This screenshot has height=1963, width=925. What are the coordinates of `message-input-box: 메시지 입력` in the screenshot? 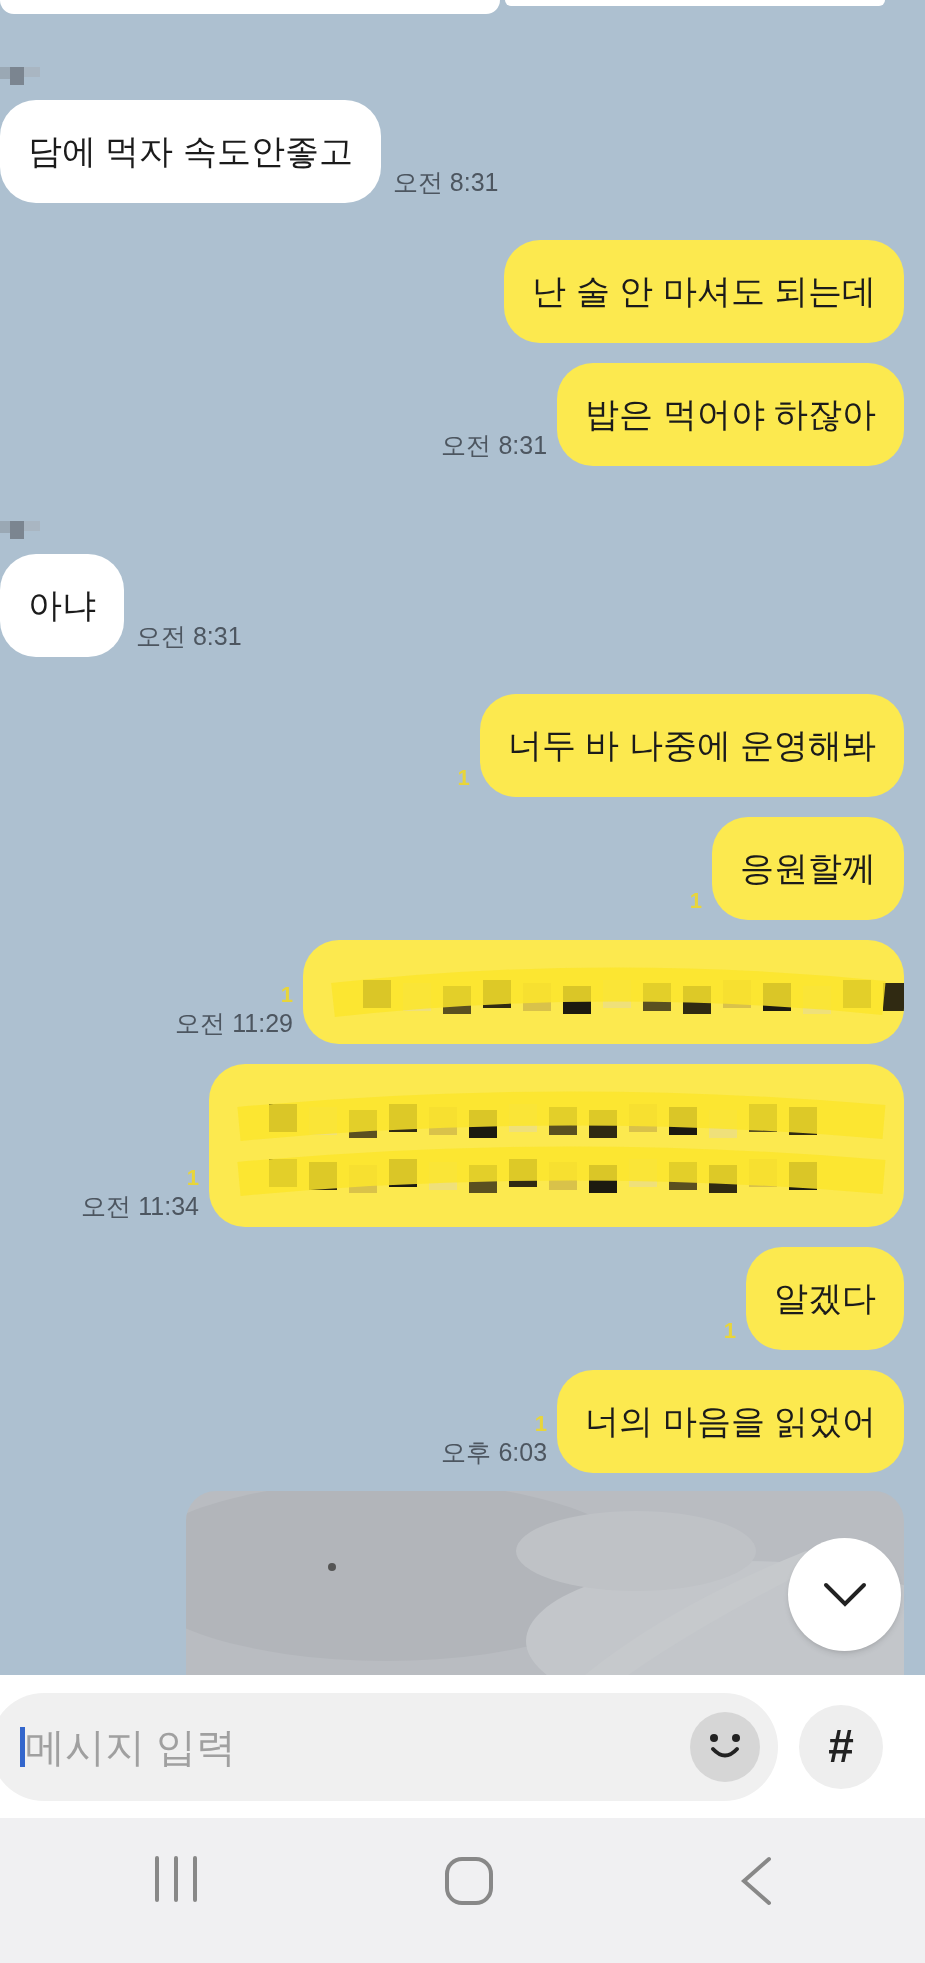 It's located at (389, 1746).